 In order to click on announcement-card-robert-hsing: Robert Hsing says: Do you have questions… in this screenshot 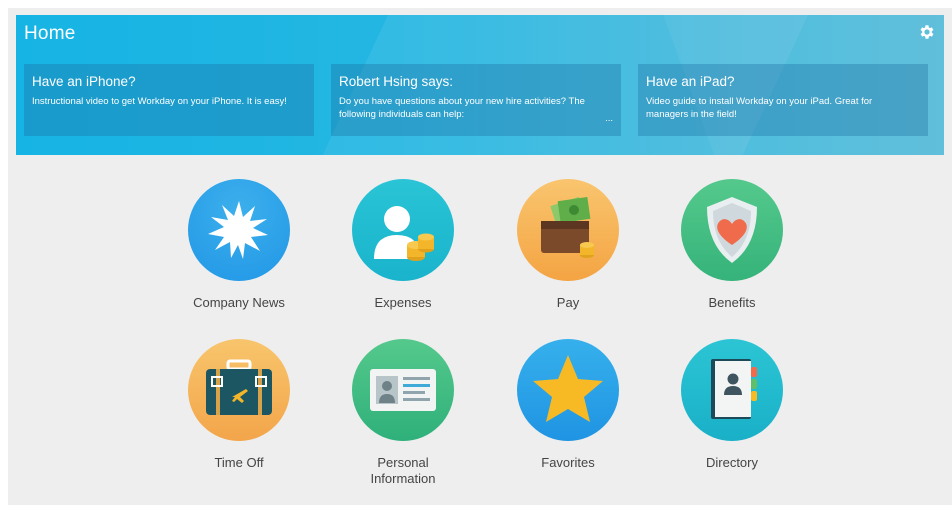, I will do `click(476, 100)`.